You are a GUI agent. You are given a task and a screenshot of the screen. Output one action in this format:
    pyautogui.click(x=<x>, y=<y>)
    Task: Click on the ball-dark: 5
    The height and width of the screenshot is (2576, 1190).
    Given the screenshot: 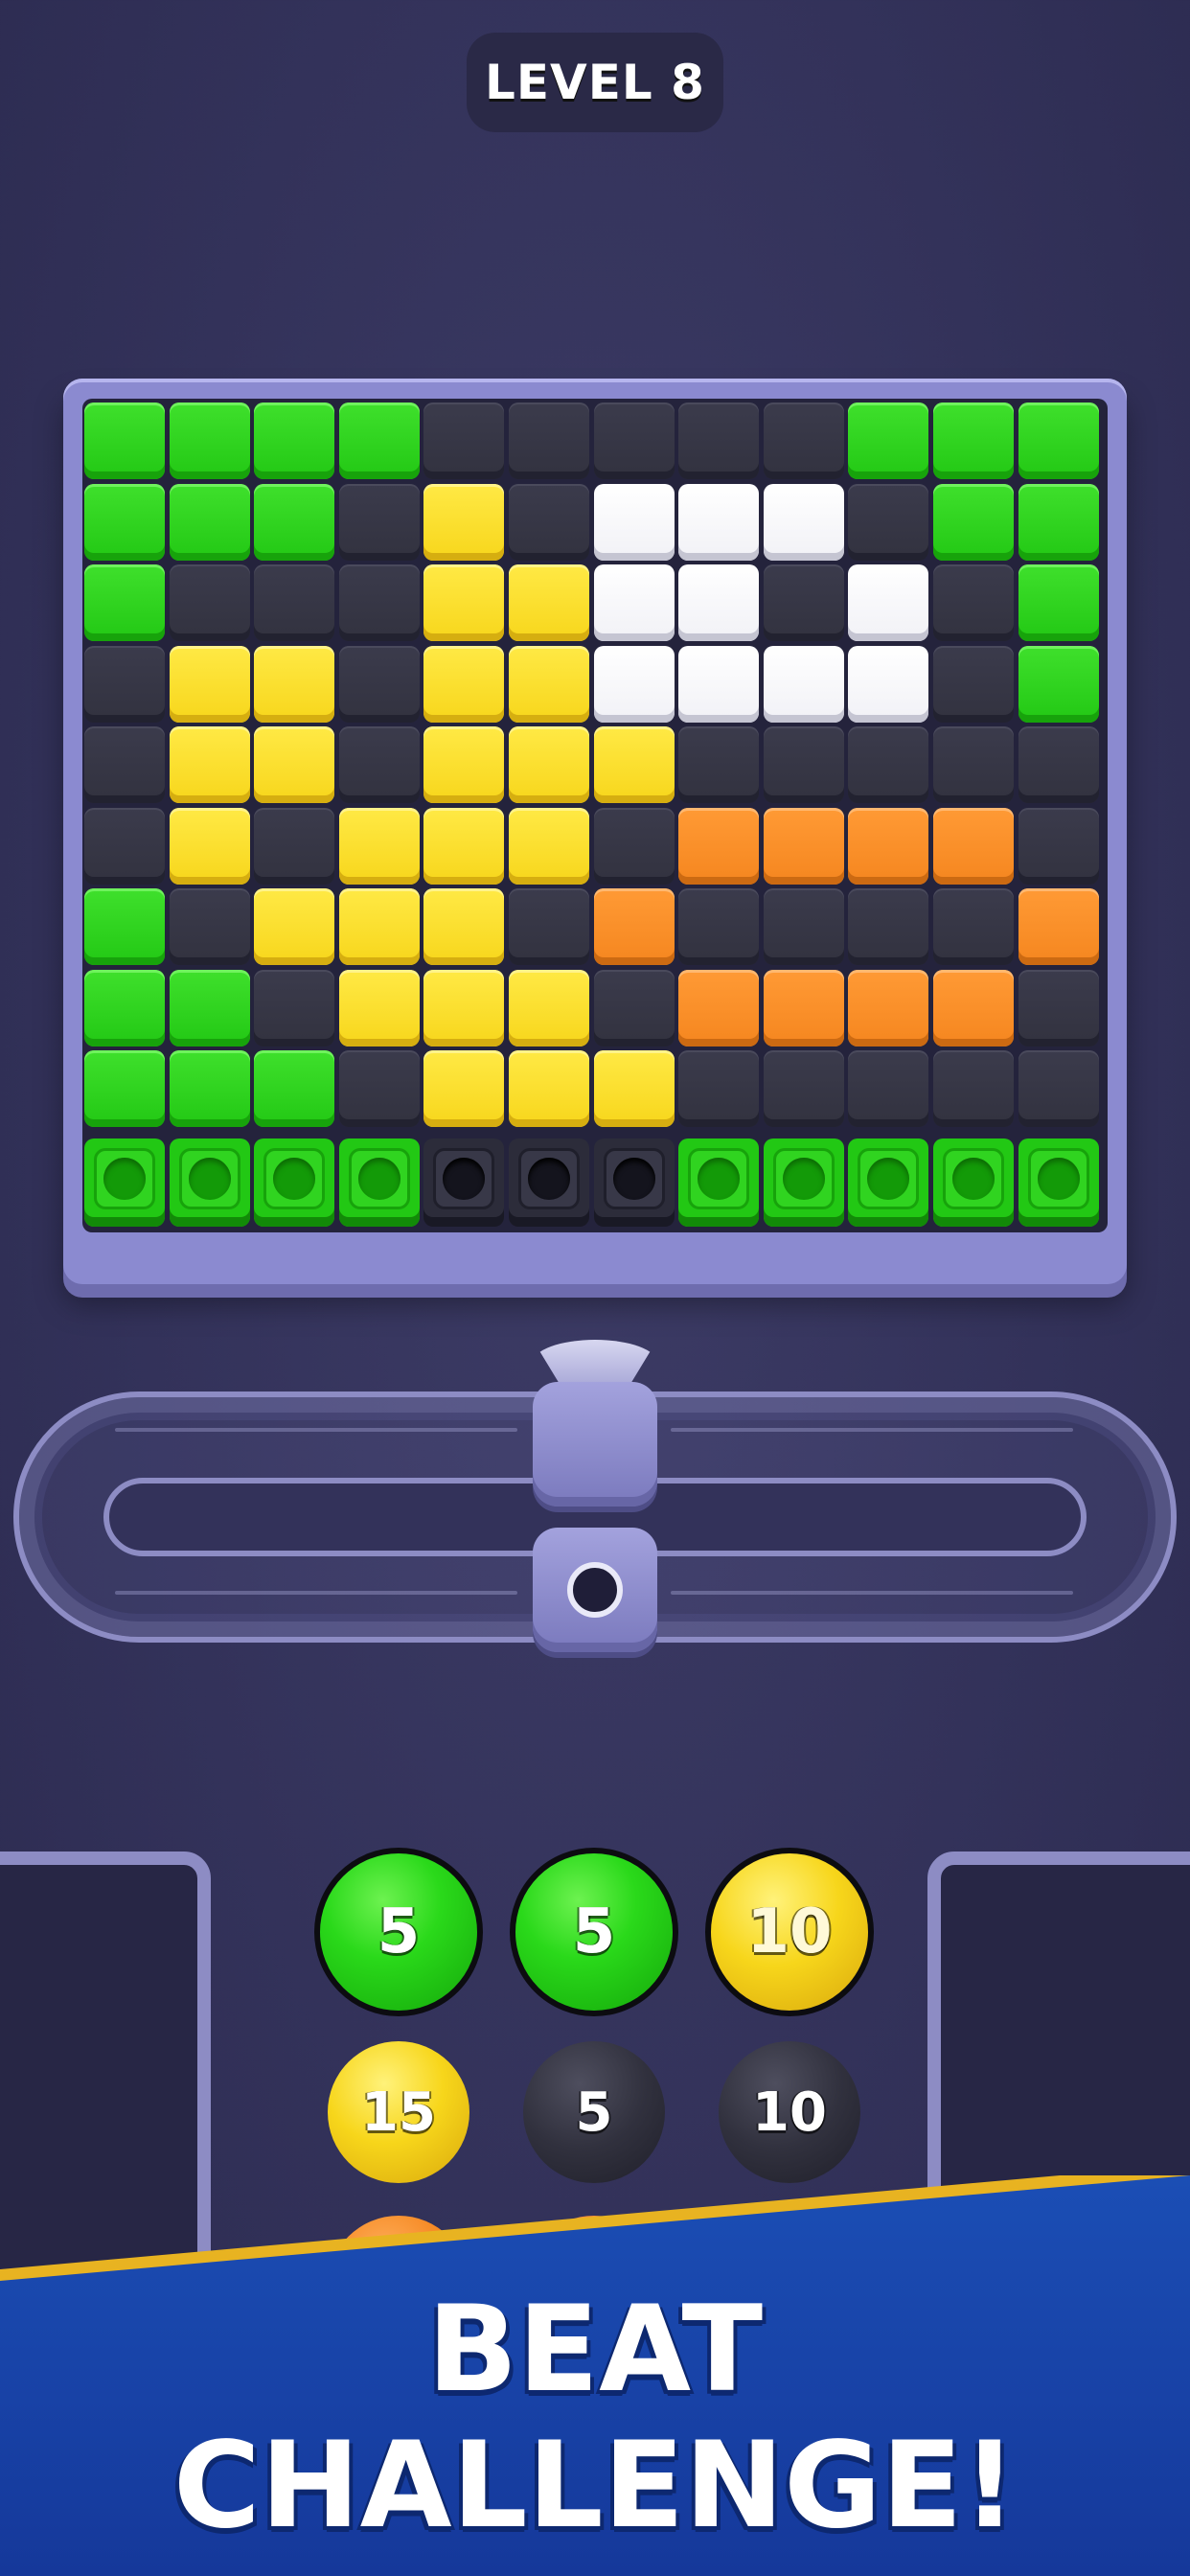 What is the action you would take?
    pyautogui.click(x=594, y=2112)
    